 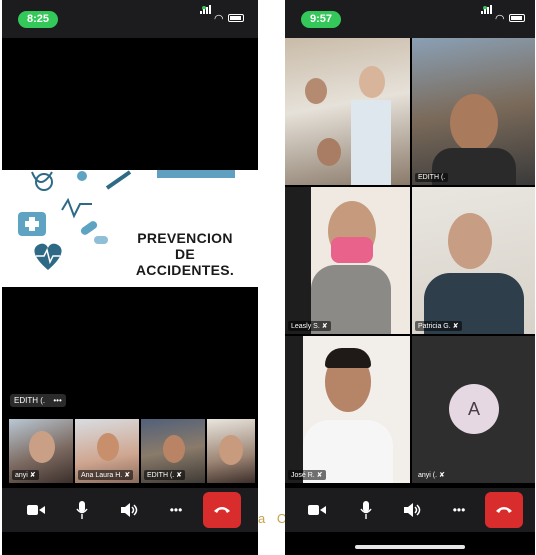 What do you see at coordinates (432, 177) in the screenshot?
I see `participant-name: EDITH (.` at bounding box center [432, 177].